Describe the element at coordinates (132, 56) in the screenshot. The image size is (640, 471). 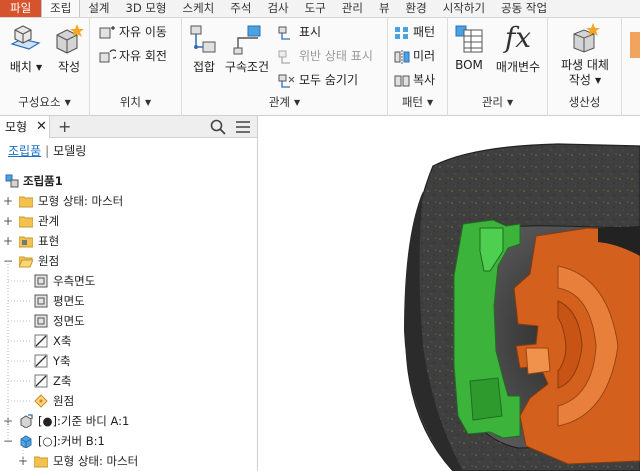
I see `free-rotate-button: 자유 회전` at that location.